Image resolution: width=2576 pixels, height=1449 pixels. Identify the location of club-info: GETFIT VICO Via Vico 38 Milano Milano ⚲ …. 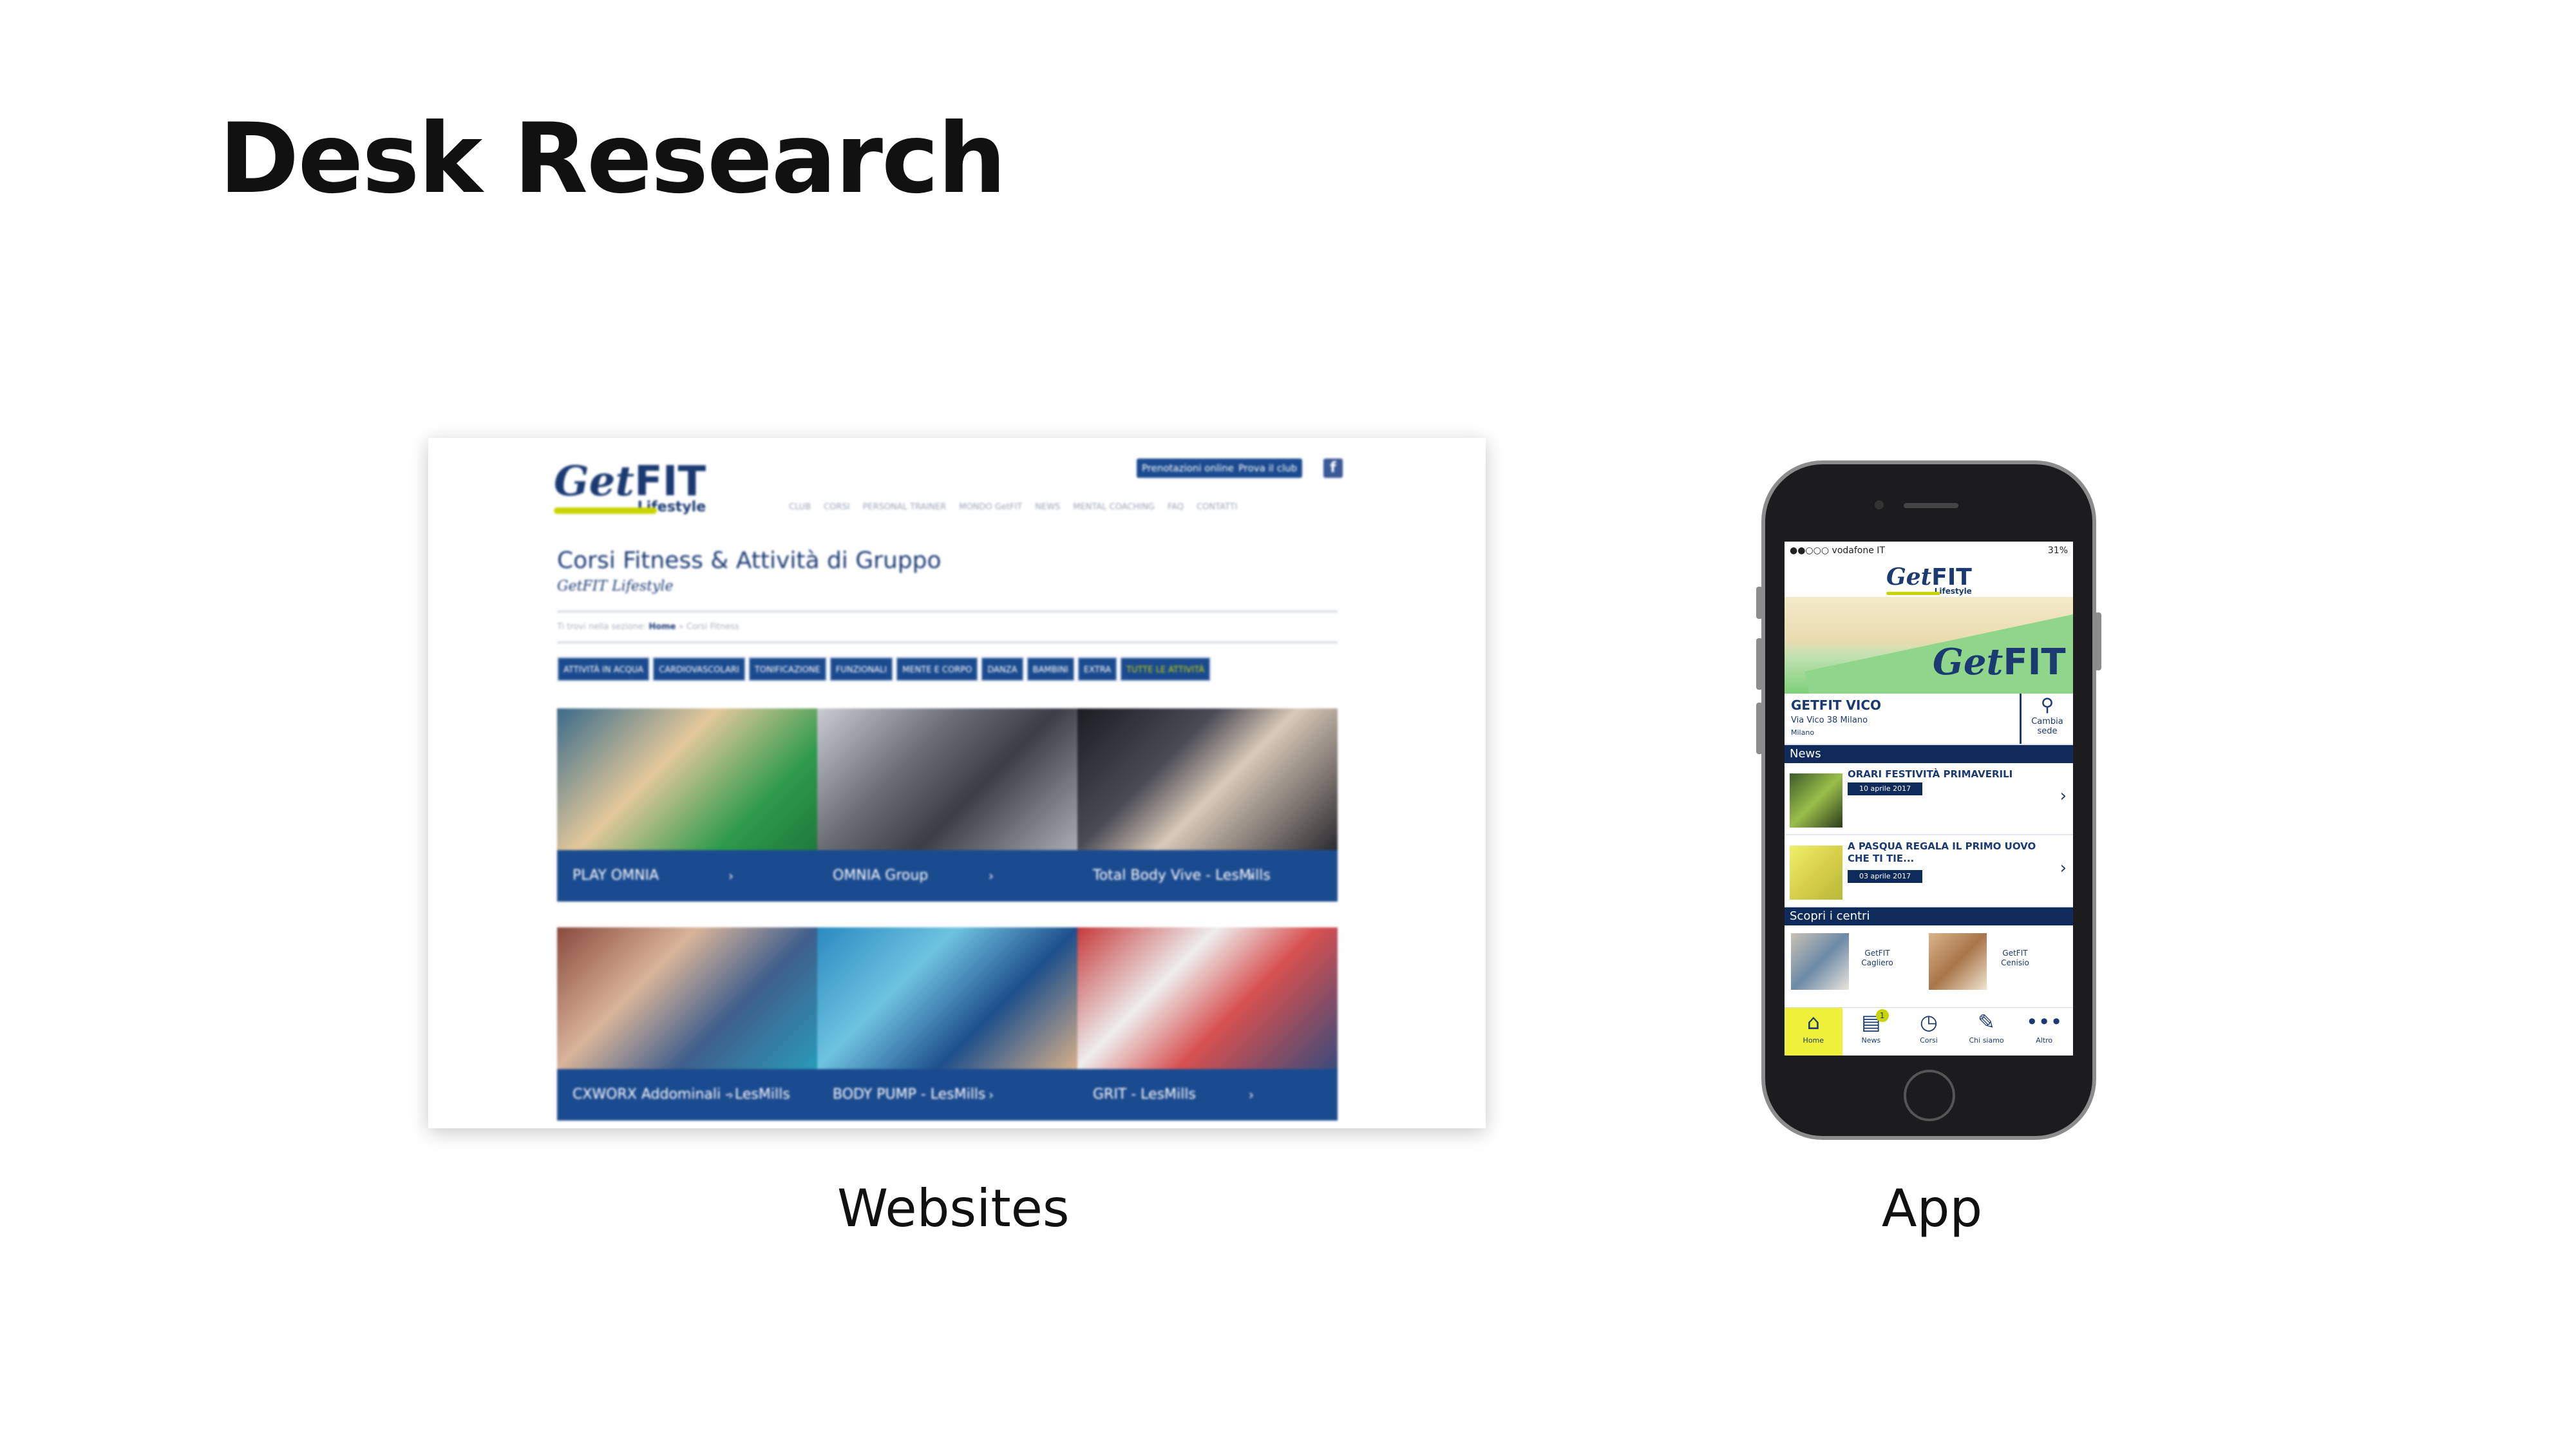
(1929, 719).